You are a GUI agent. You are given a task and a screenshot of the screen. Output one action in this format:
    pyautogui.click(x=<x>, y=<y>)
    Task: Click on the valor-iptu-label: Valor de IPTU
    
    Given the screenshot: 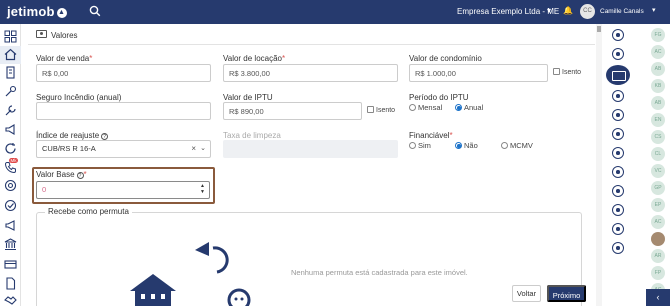 What is the action you would take?
    pyautogui.click(x=248, y=97)
    